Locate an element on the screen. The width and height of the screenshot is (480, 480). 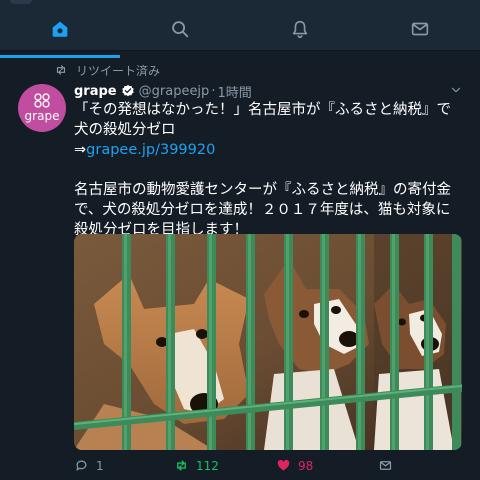
retweeted-indicator: リツイート済み is located at coordinates (107, 70).